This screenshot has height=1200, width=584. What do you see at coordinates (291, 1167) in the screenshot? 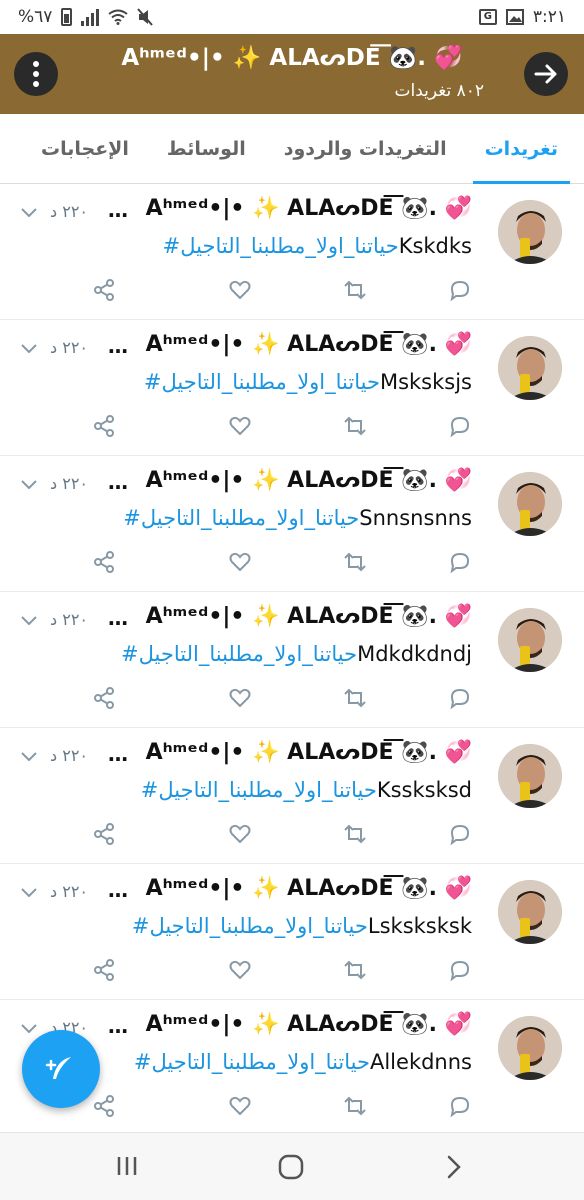
I see `home-icon` at bounding box center [291, 1167].